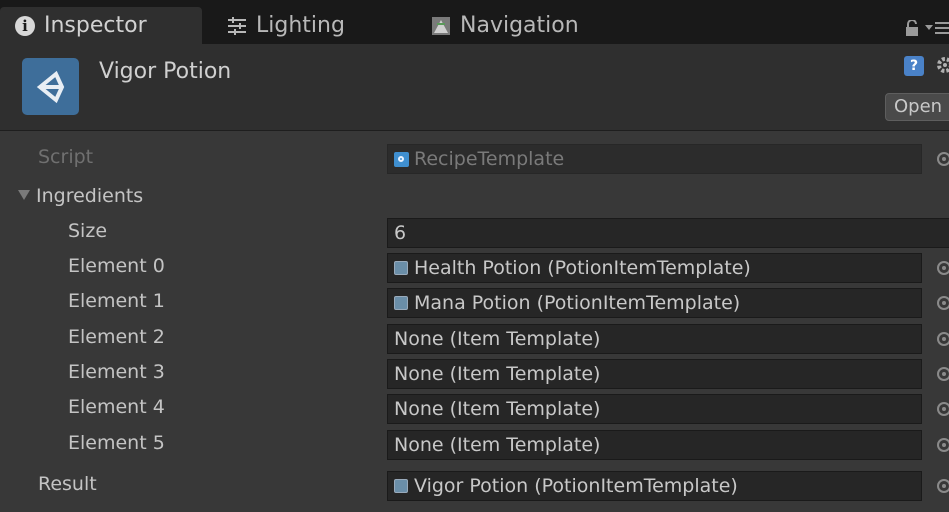  I want to click on element-value: Health Potion (PotionItemTemplate), so click(582, 268).